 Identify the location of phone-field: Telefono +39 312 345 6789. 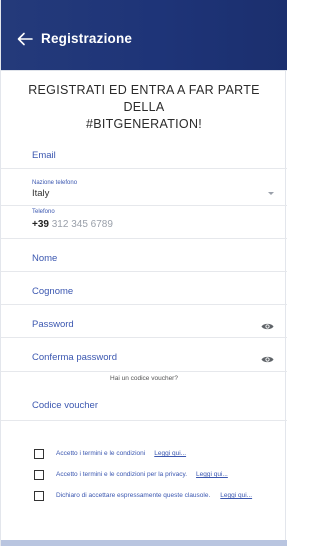
(144, 222).